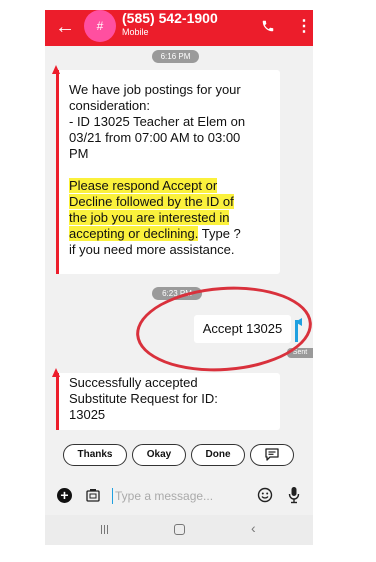 The width and height of the screenshot is (376, 562). I want to click on message-input, so click(173, 496).